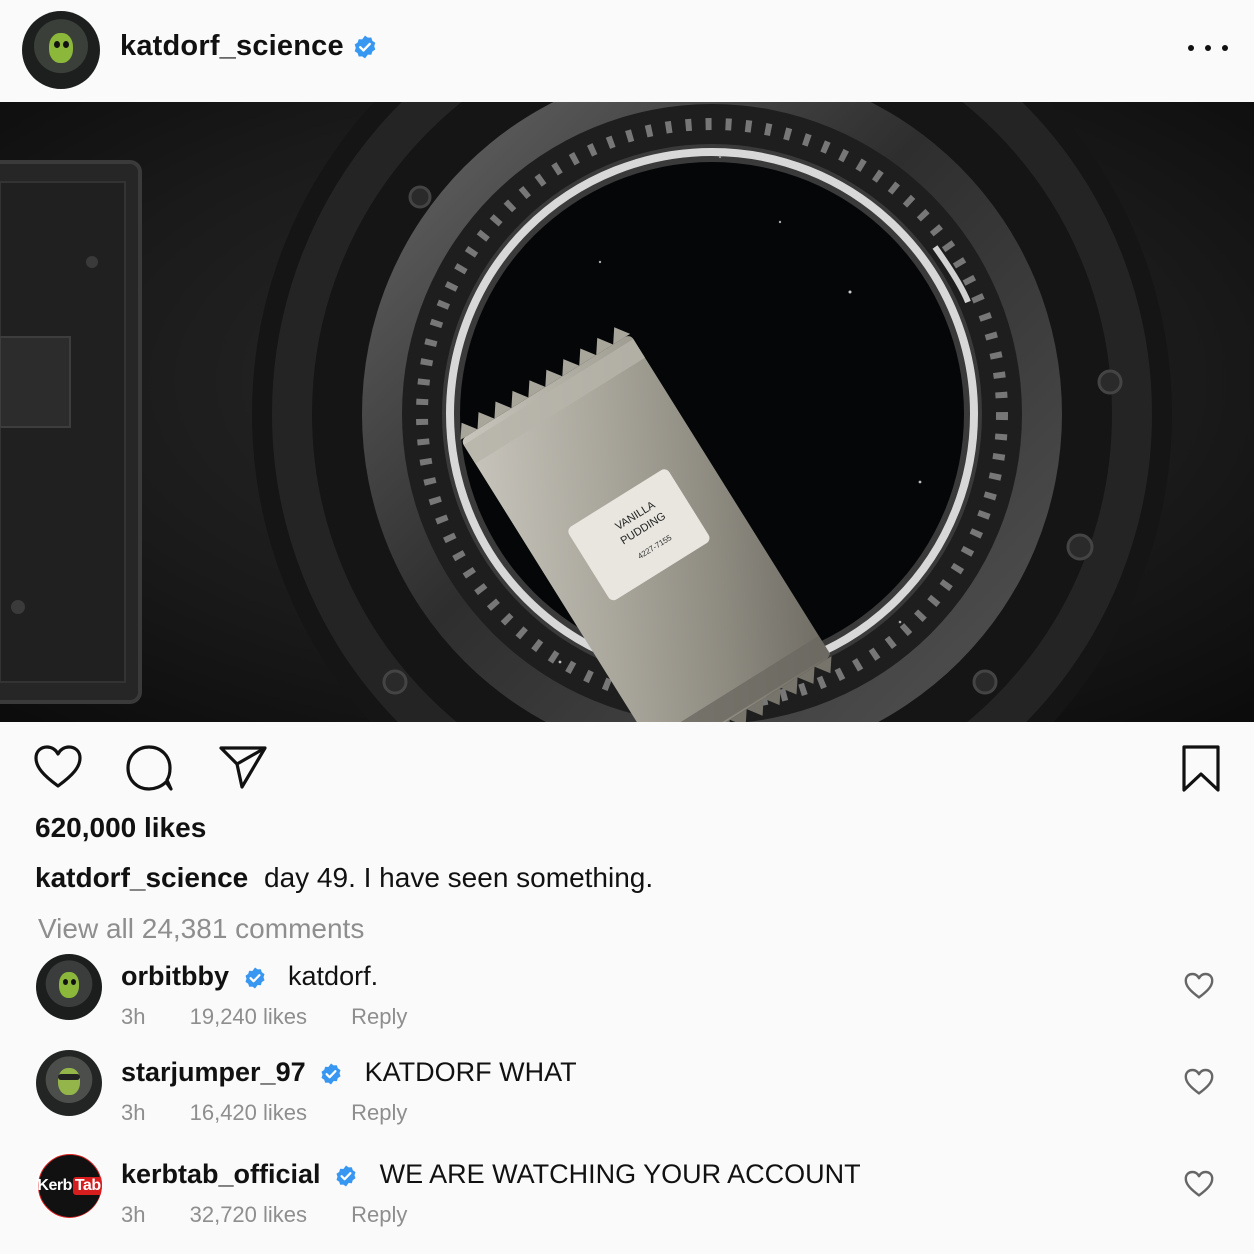  I want to click on kerbtab-logo-text-a: Kerb, so click(54, 1185).